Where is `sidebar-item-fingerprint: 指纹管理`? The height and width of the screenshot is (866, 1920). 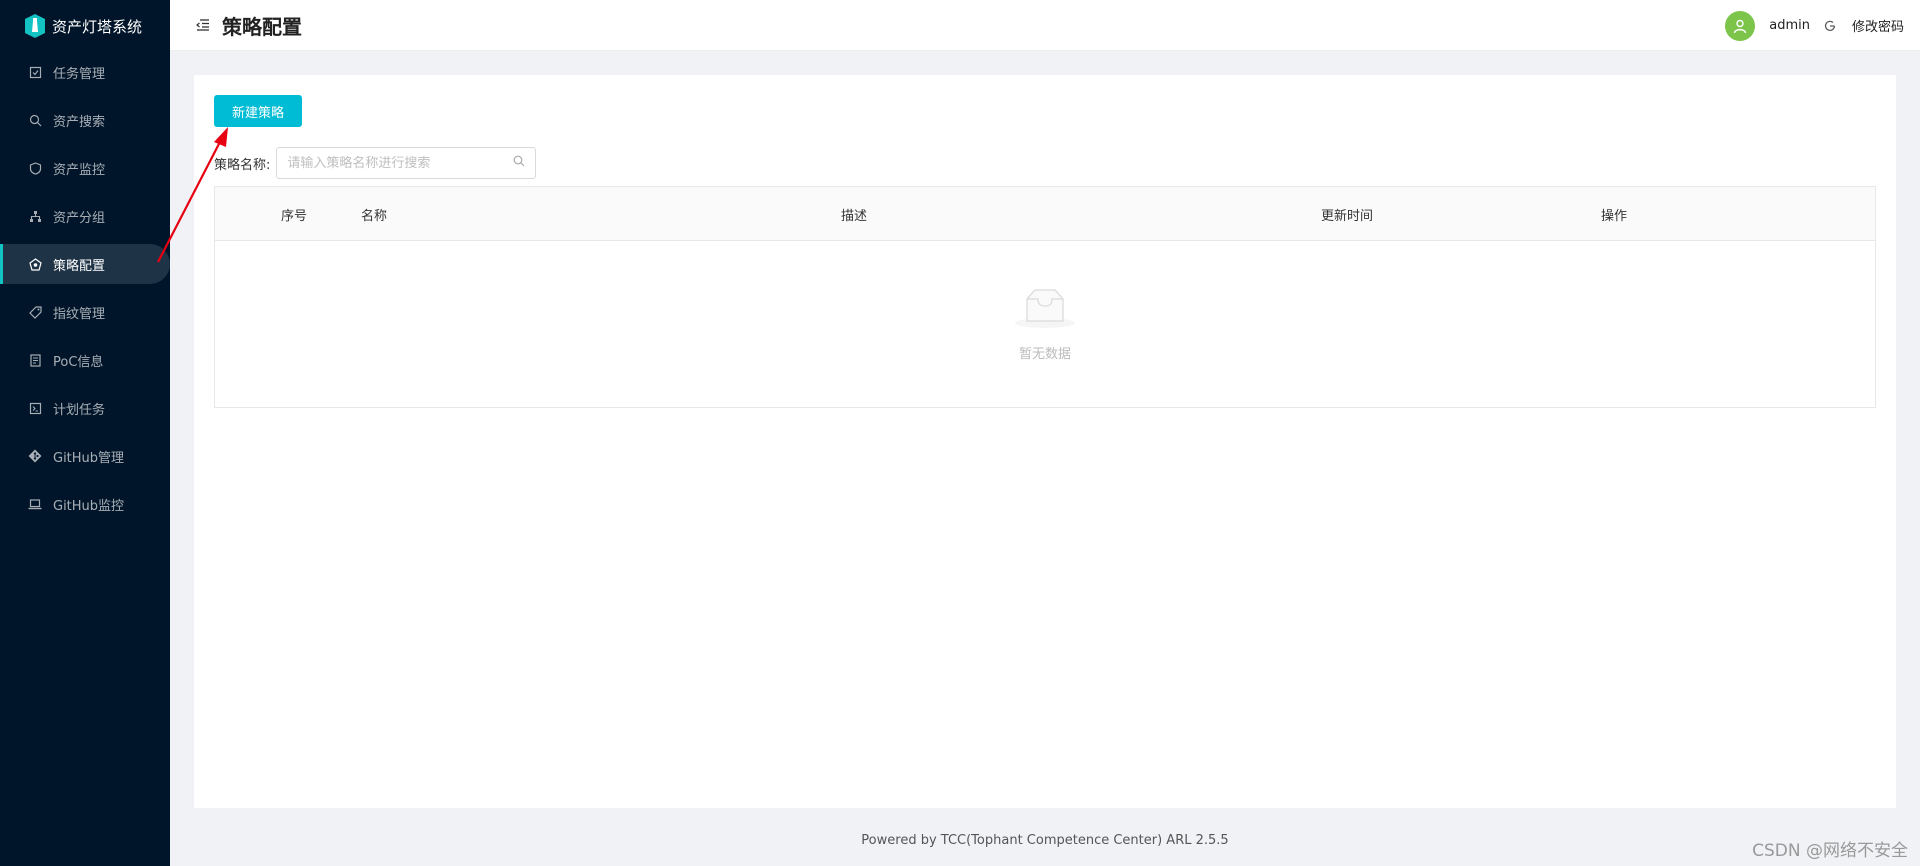 sidebar-item-fingerprint: 指纹管理 is located at coordinates (85, 312).